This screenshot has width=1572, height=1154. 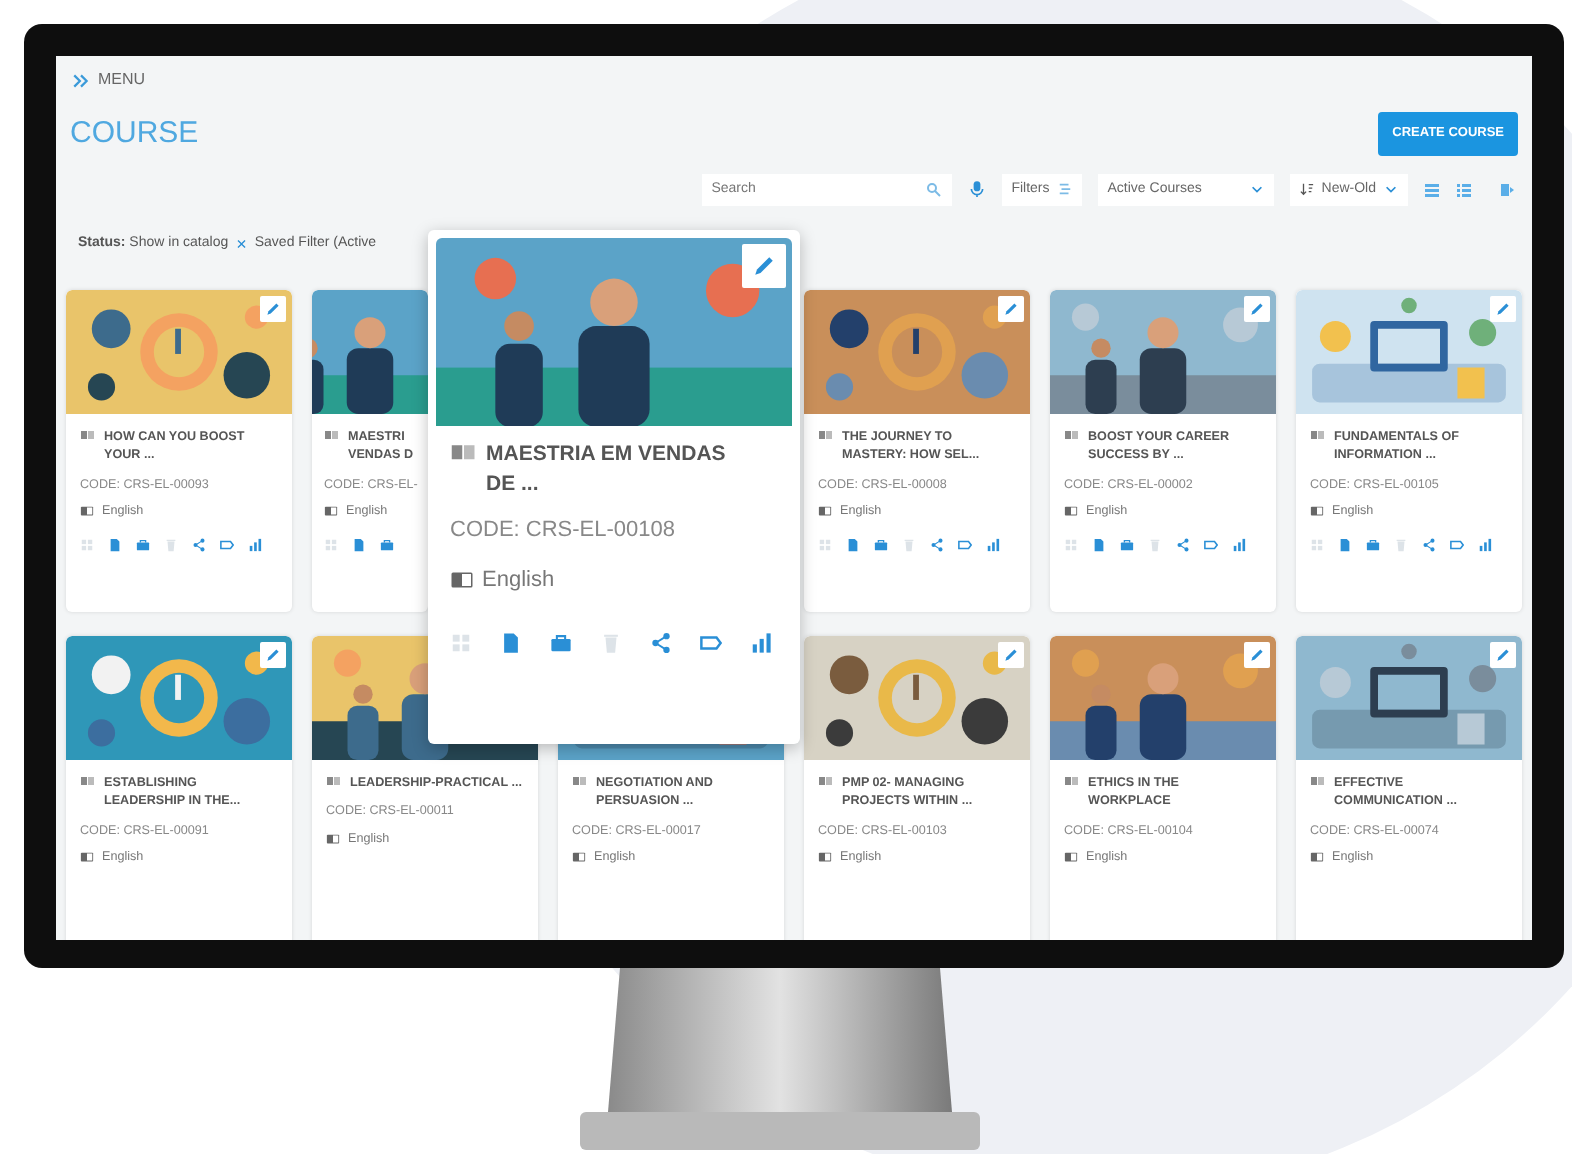 I want to click on chevrons-icon, so click(x=81, y=80).